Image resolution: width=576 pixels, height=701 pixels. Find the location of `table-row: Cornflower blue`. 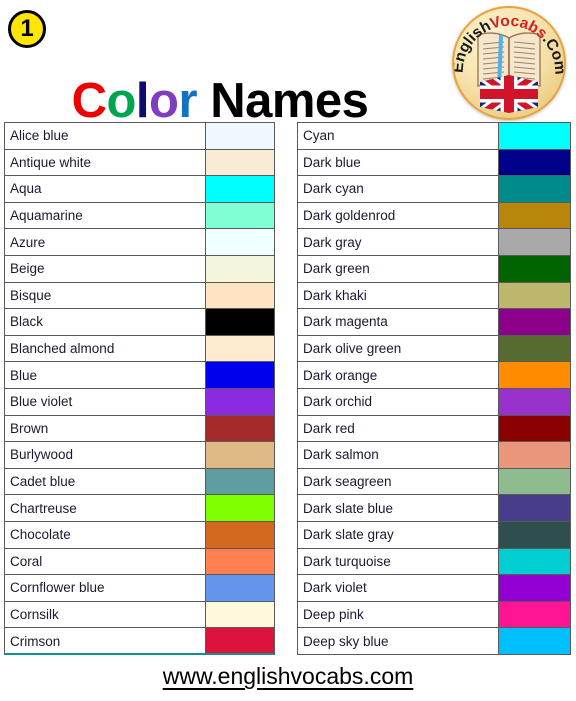

table-row: Cornflower blue is located at coordinates (139, 588).